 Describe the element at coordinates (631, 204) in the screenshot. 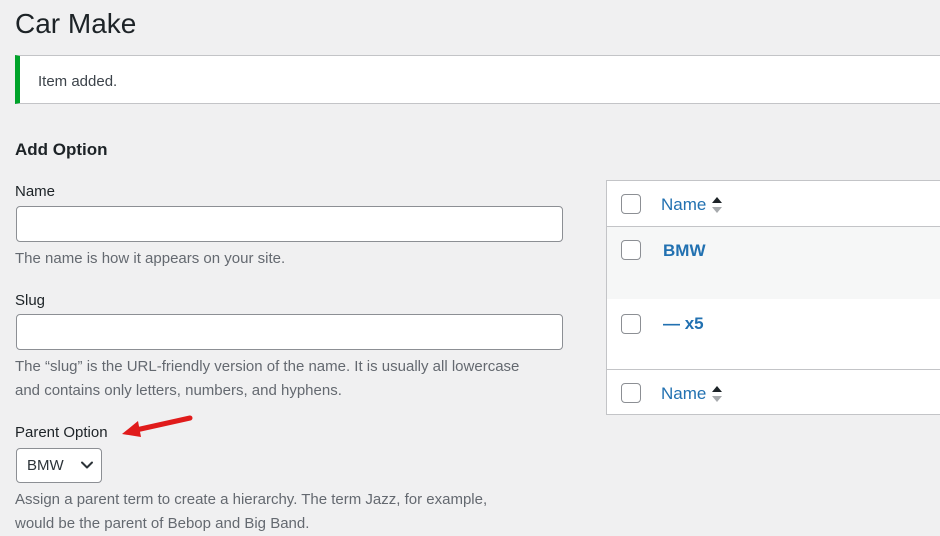

I see `select-all-checkbox` at that location.